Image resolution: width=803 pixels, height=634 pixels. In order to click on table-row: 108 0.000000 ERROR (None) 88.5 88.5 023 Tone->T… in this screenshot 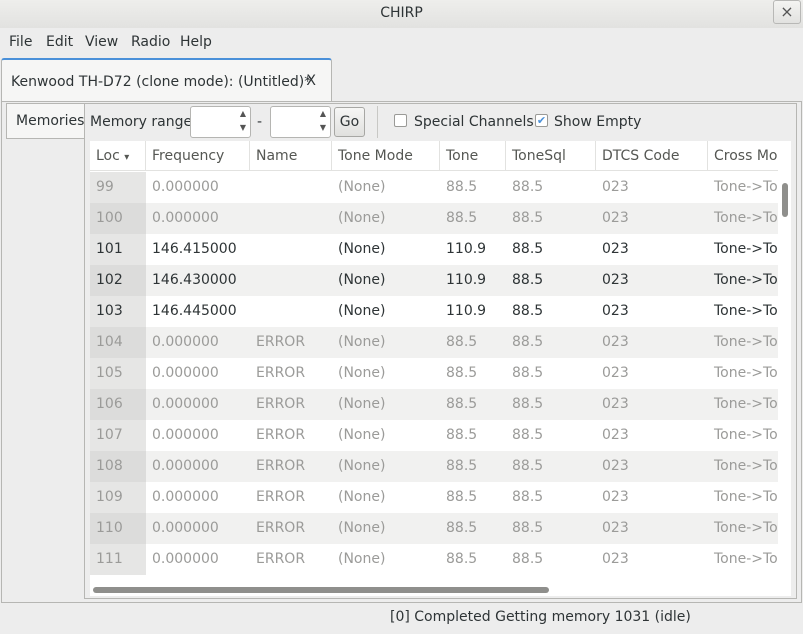, I will do `click(434, 466)`.